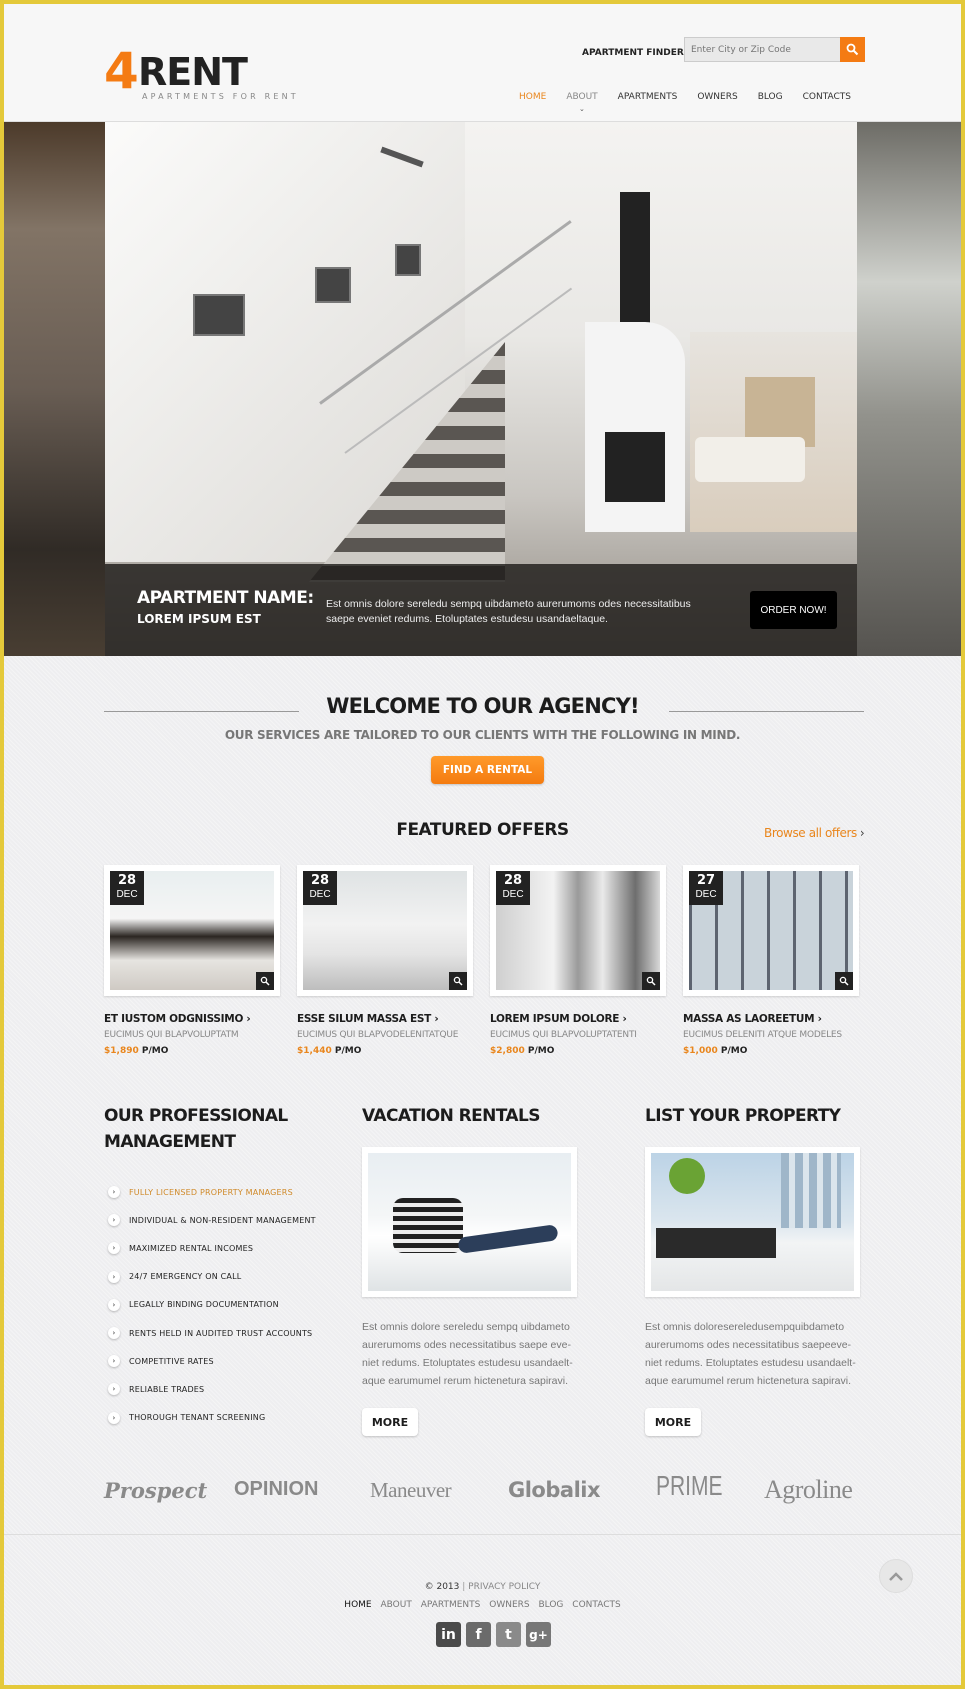  What do you see at coordinates (136, 1051) in the screenshot?
I see `offer-price: $1,890 P/MO` at bounding box center [136, 1051].